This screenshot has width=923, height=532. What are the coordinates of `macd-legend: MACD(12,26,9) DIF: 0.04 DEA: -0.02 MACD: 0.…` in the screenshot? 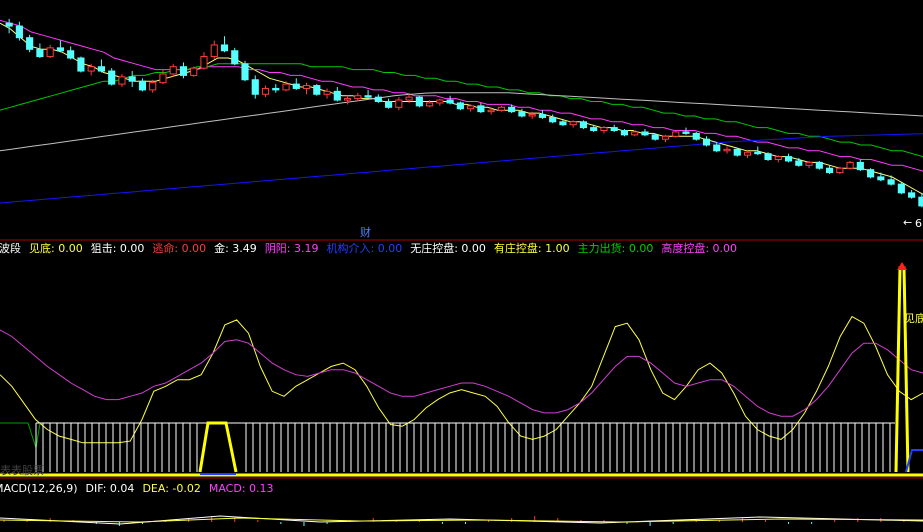 It's located at (137, 488).